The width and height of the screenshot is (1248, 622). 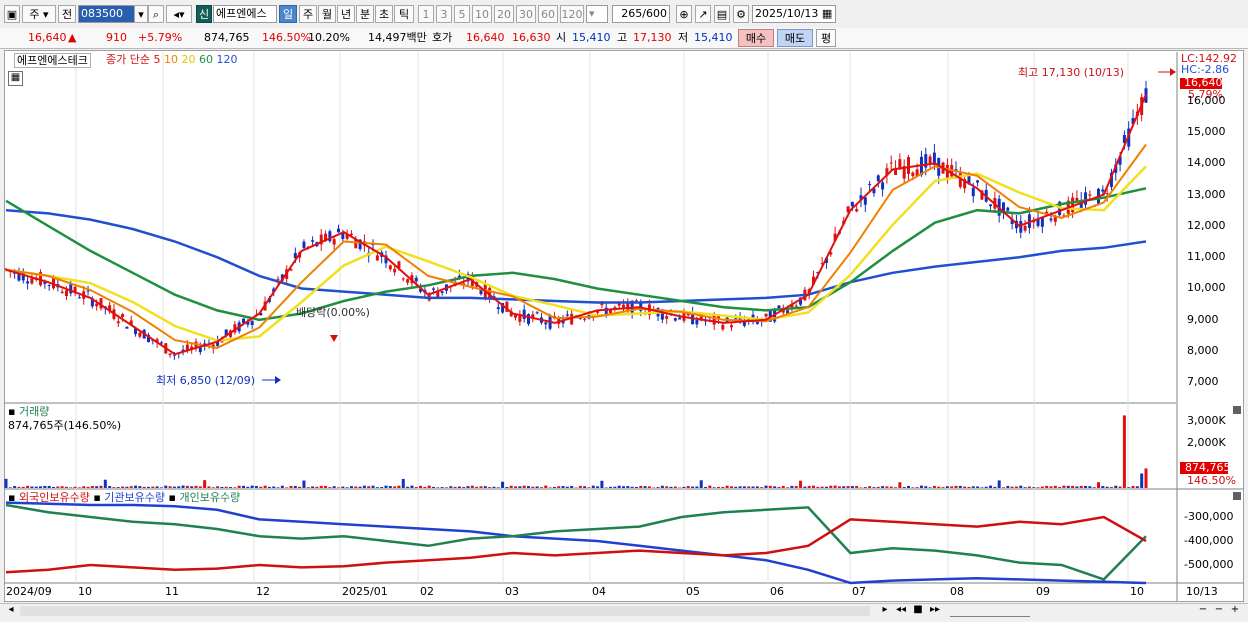 What do you see at coordinates (1206, 257) in the screenshot?
I see `price-ytick-5: 11,000` at bounding box center [1206, 257].